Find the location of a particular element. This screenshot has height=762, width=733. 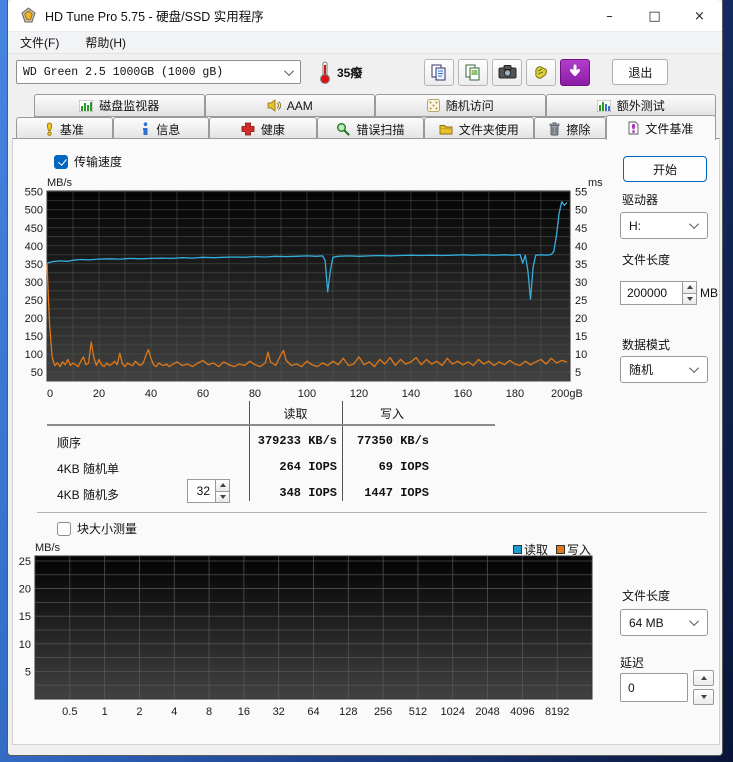

checkbox-unchecked-icon is located at coordinates (64, 528).